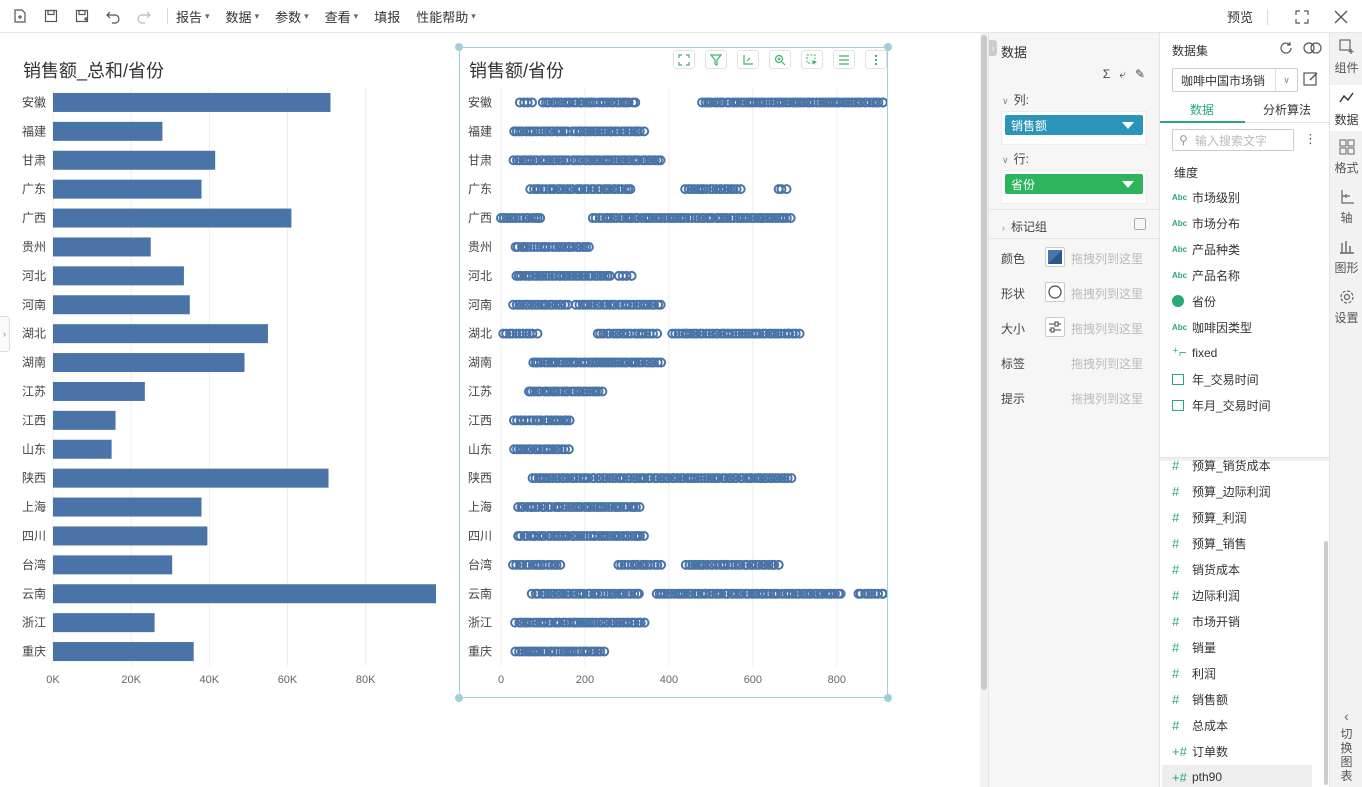  What do you see at coordinates (1346, 108) in the screenshot?
I see `rail-data: 数据` at bounding box center [1346, 108].